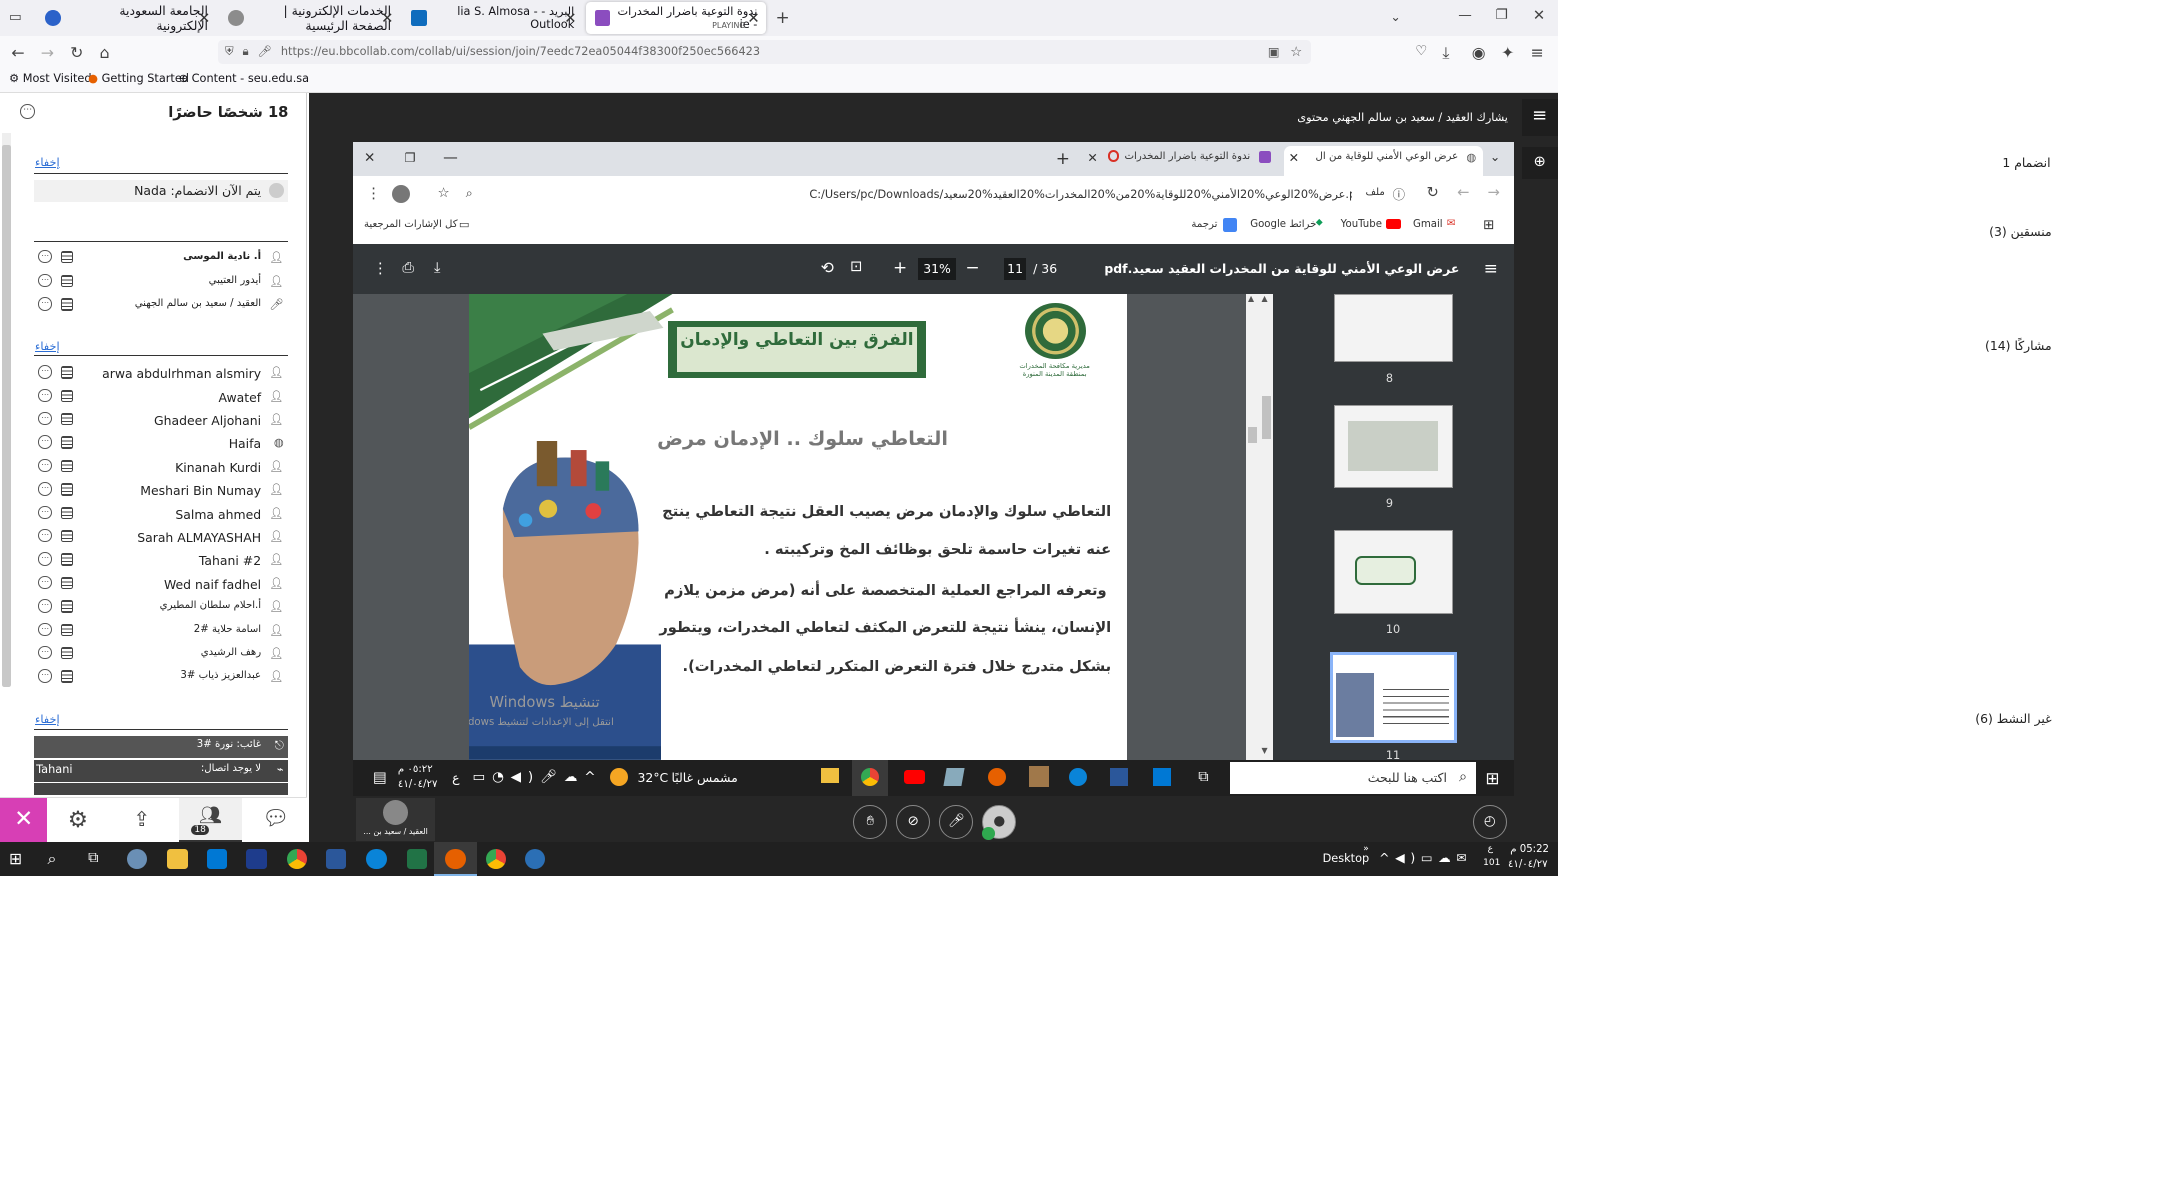 This screenshot has width=2184, height=1204. Describe the element at coordinates (1395, 16) in the screenshot. I see `chevron-down-icon: ⌄` at that location.